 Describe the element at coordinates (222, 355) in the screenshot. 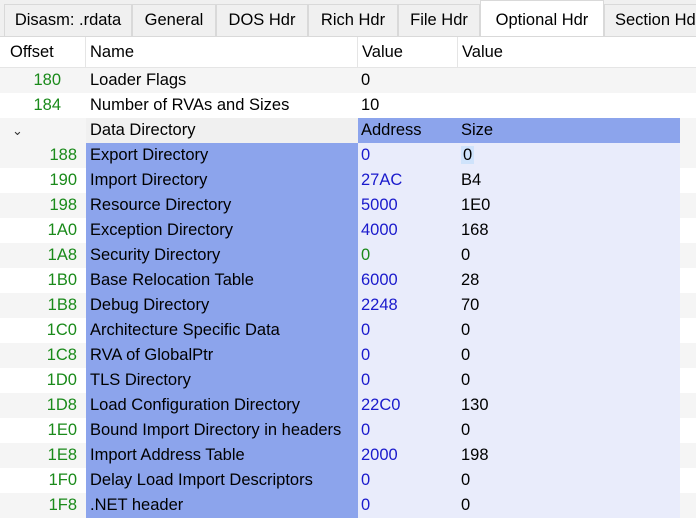

I see `row-name: RVA of GlobalPtr` at that location.